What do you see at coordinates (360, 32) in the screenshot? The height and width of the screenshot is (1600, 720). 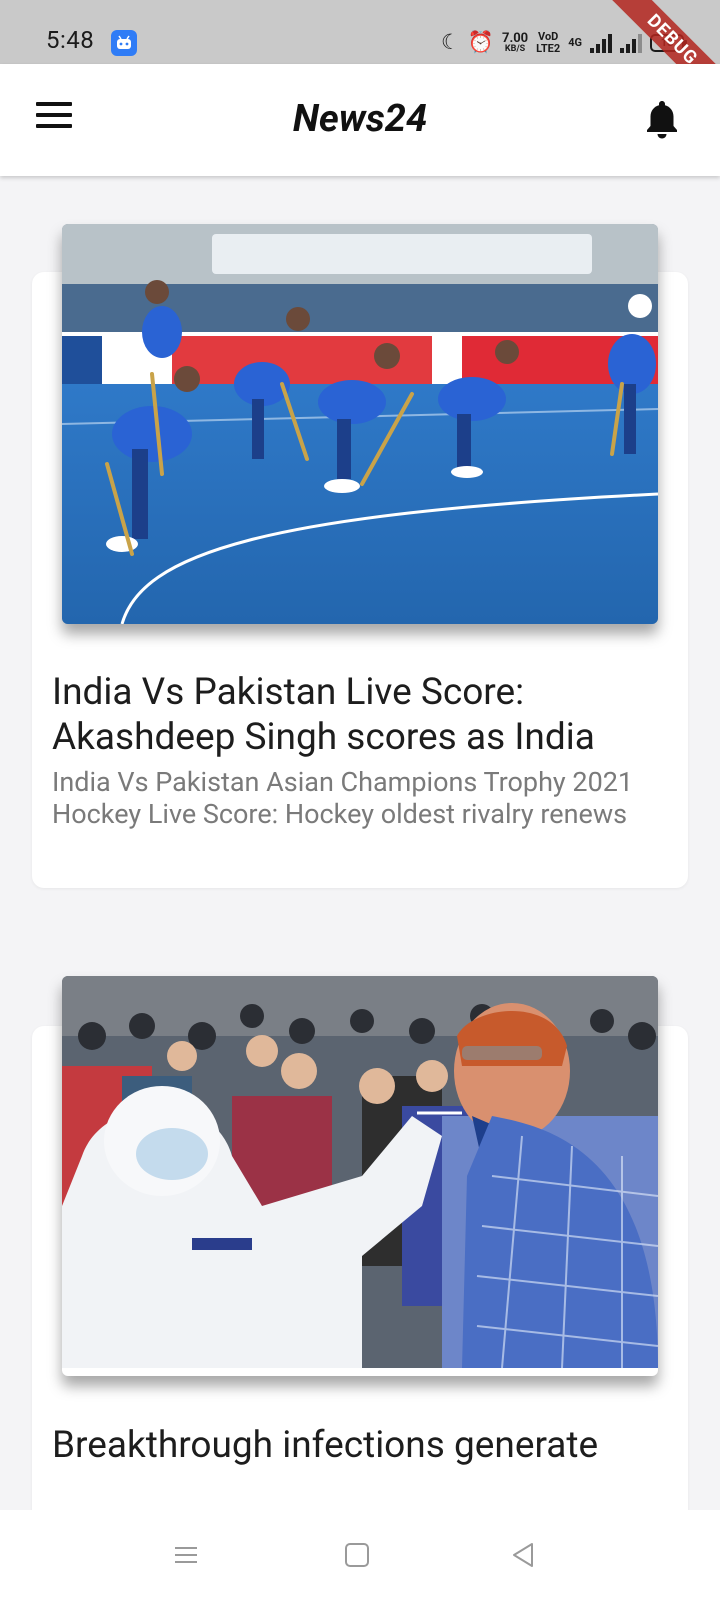 I see `status-bar: 5:48 ☾ ⏰ 7.00 KB/S VoD LTE2 4G 18` at bounding box center [360, 32].